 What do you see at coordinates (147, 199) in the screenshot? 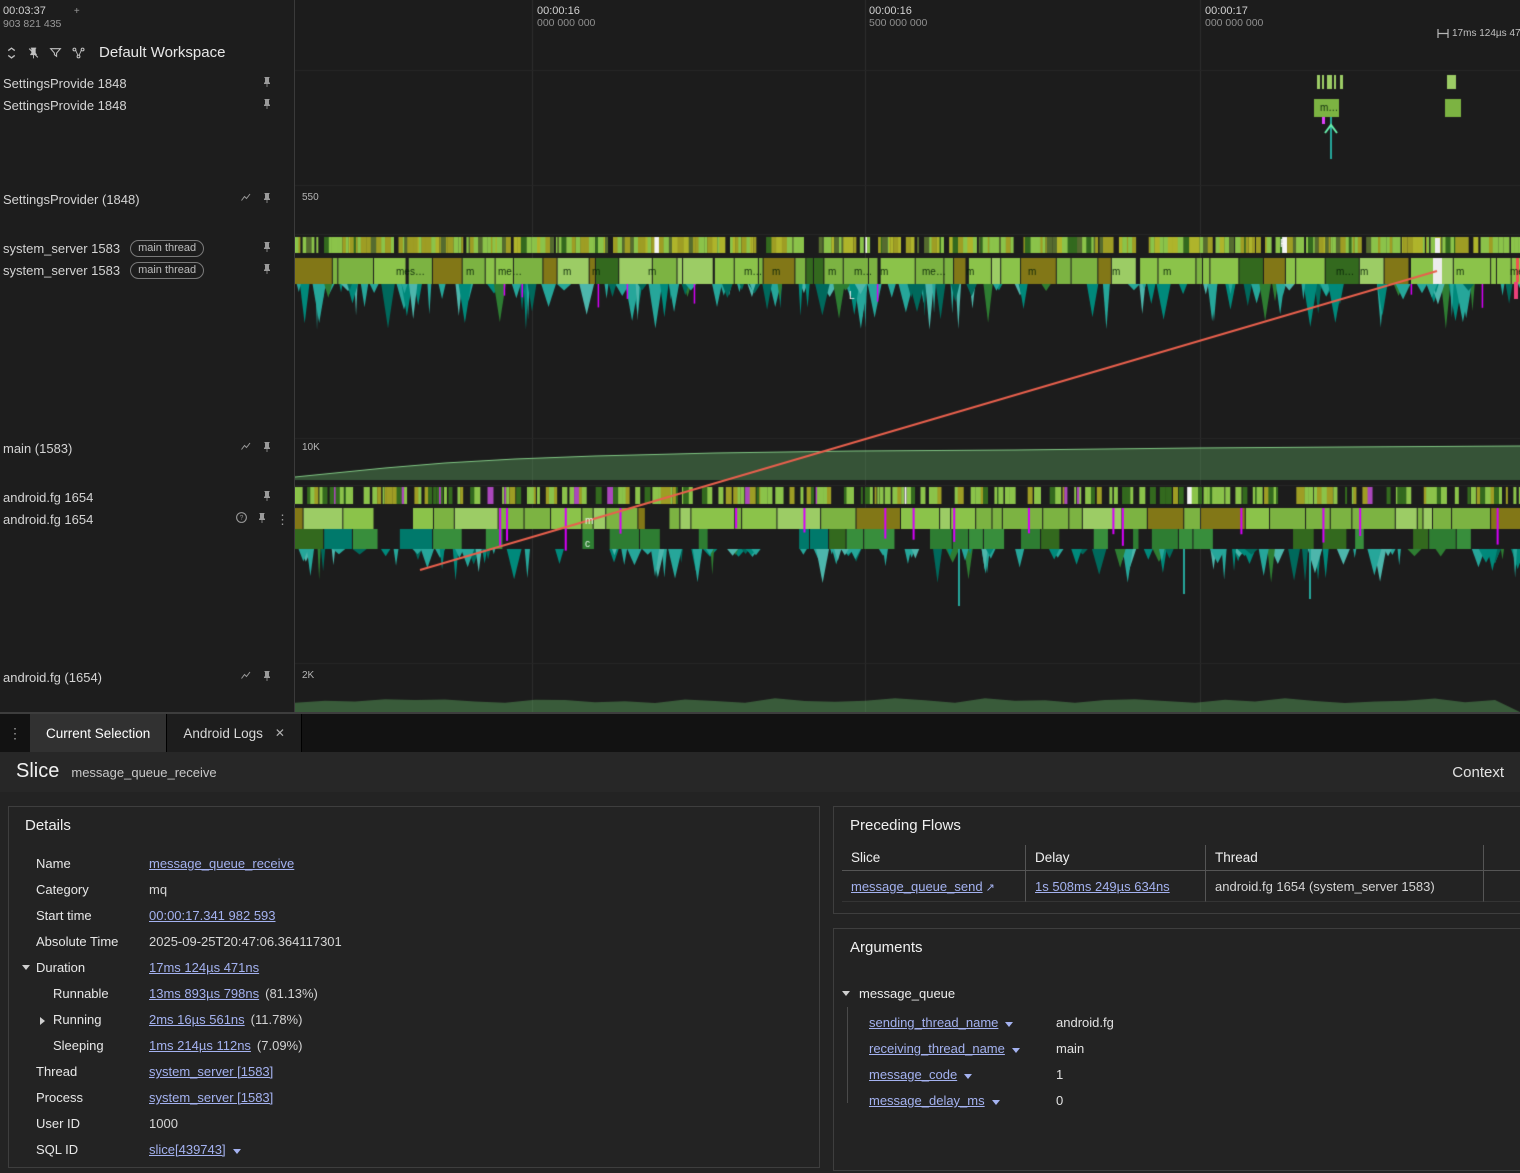
I see `track-row: SettingsProvider (1848)` at bounding box center [147, 199].